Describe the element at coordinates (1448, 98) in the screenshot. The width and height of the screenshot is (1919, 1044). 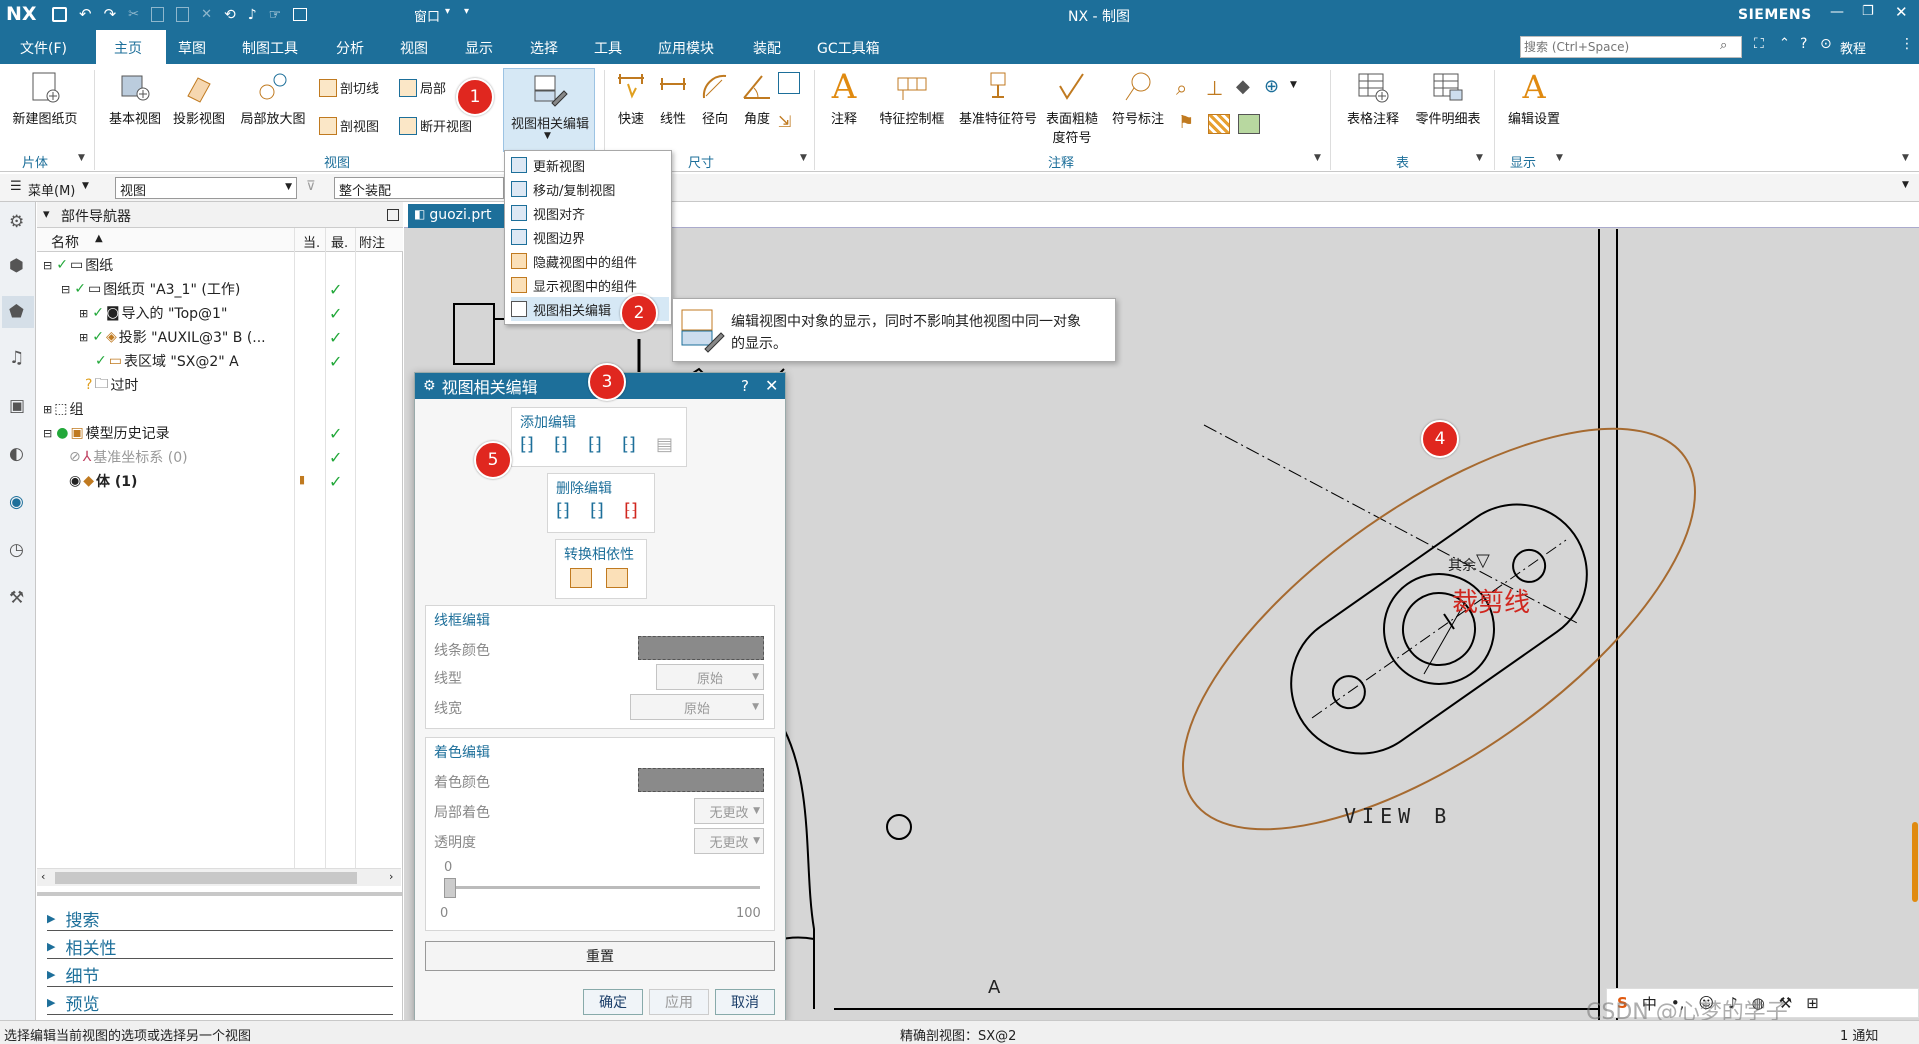
I see `parts-list-button: 零件明细表` at that location.